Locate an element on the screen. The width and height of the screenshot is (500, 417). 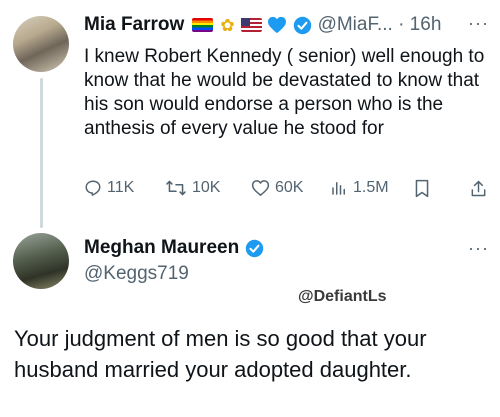
tweet-actions: 11K 10K 60K 1.5M is located at coordinates (285, 191).